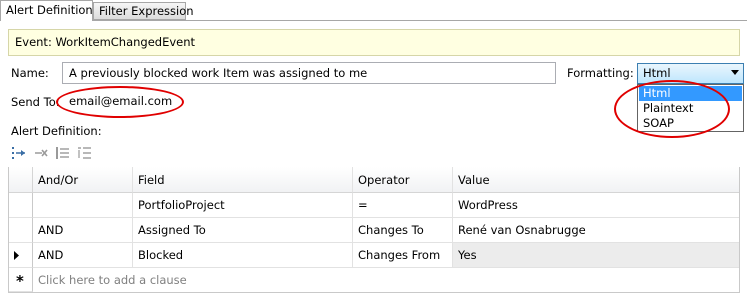  I want to click on column-header-field: Field, so click(243, 180).